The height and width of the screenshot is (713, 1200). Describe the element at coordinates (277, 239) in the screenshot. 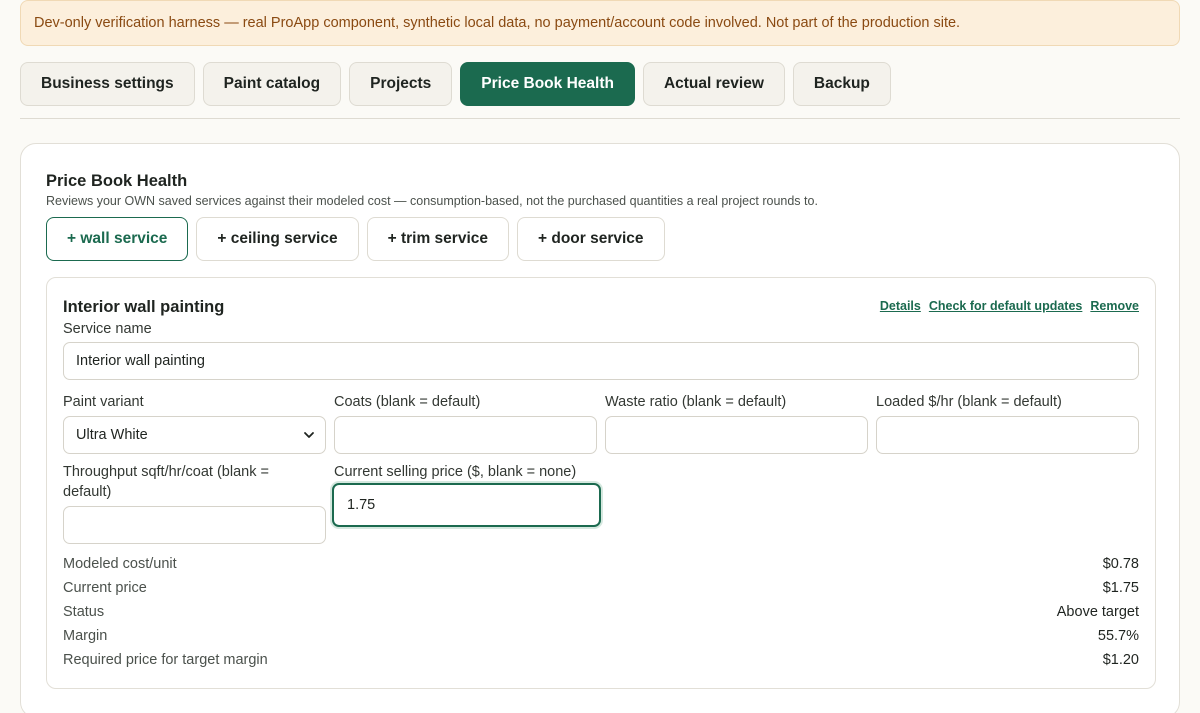

I see `add-ceiling-service-button: + ceiling service` at that location.